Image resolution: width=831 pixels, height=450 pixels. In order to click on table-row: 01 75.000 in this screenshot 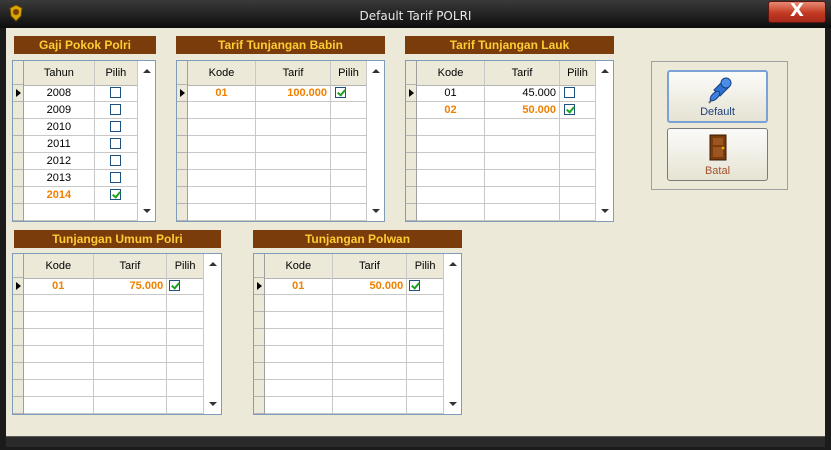, I will do `click(114, 286)`.